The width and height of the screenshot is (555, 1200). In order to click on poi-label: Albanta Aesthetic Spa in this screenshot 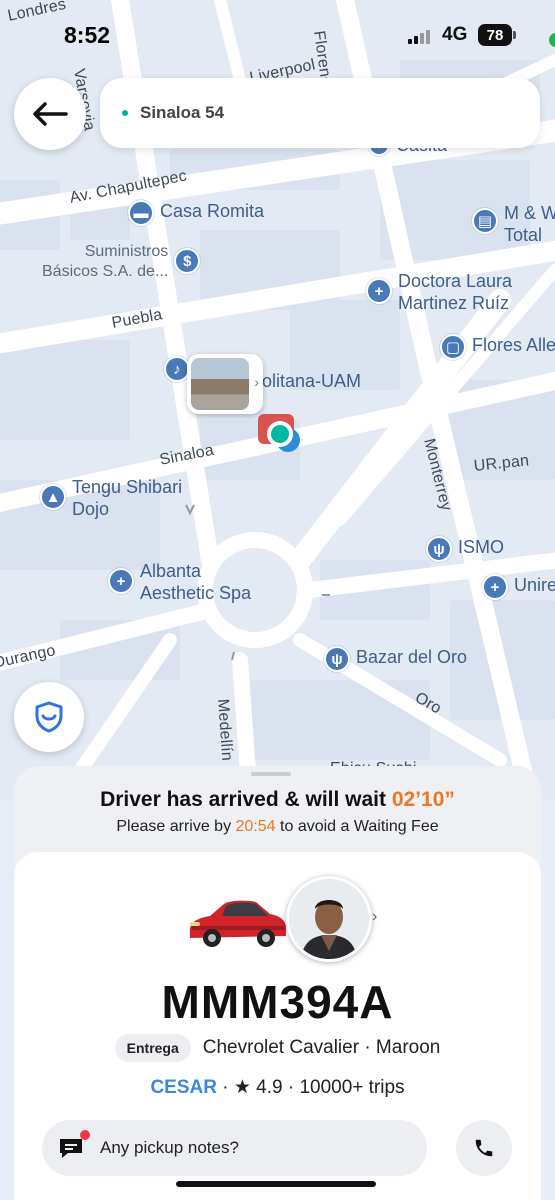, I will do `click(196, 582)`.